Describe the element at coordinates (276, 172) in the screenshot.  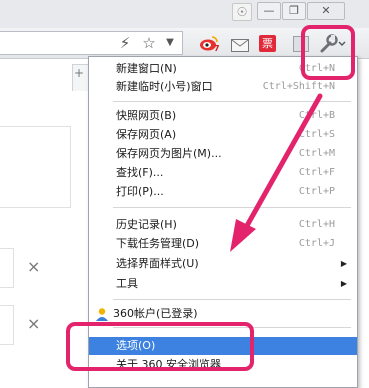
I see `annotation-arrow-icon` at that location.